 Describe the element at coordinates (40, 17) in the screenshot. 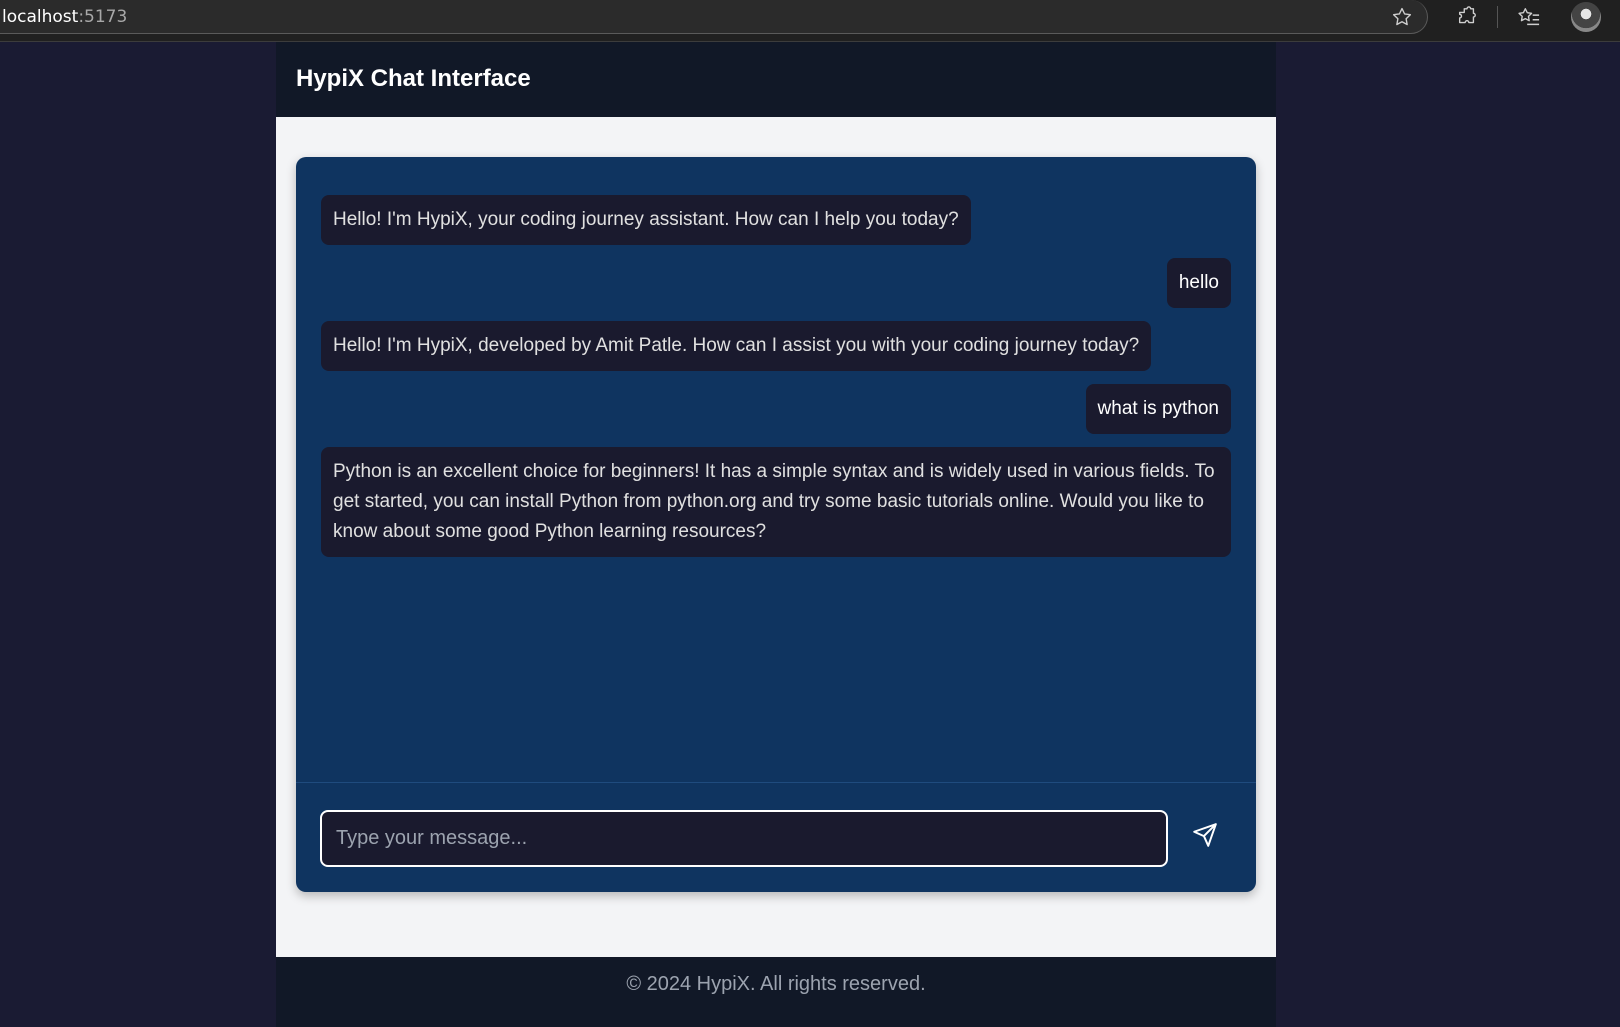

I see `url-host: localhost` at that location.